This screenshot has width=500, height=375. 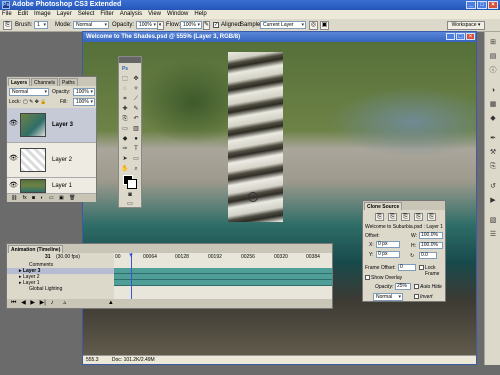 I want to click on layer-row-layer-2: 👁 Layer 2, so click(x=51, y=160).